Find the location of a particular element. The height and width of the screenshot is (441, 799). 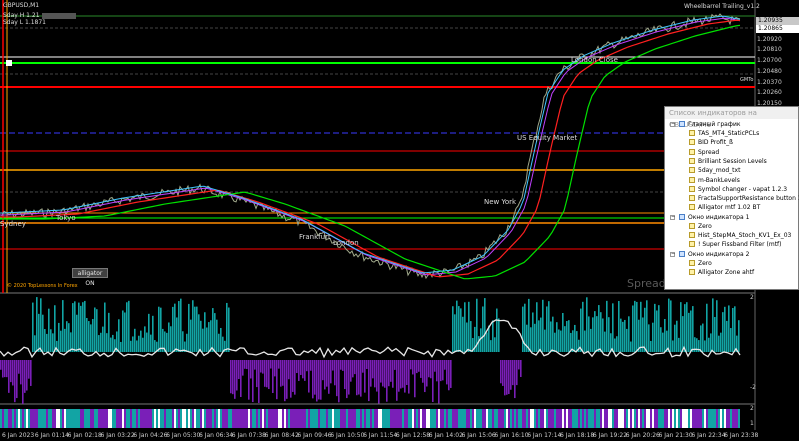

indicator-window-node: Окно индикатора 1 is located at coordinates (714, 217).